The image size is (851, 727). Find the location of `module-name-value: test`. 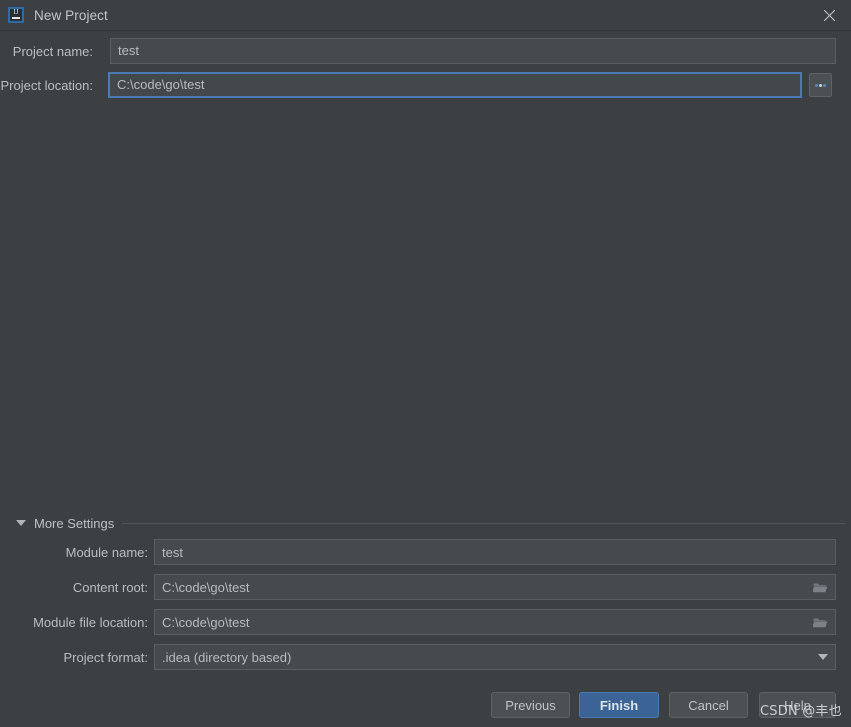

module-name-value: test is located at coordinates (172, 552).